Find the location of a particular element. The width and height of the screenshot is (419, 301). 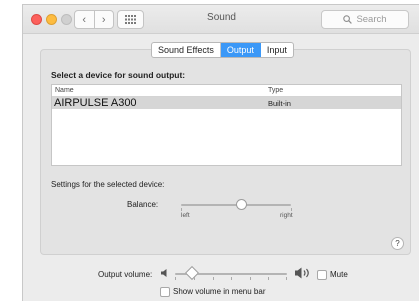

show-volume-label: Show volume in menu bar is located at coordinates (219, 291).